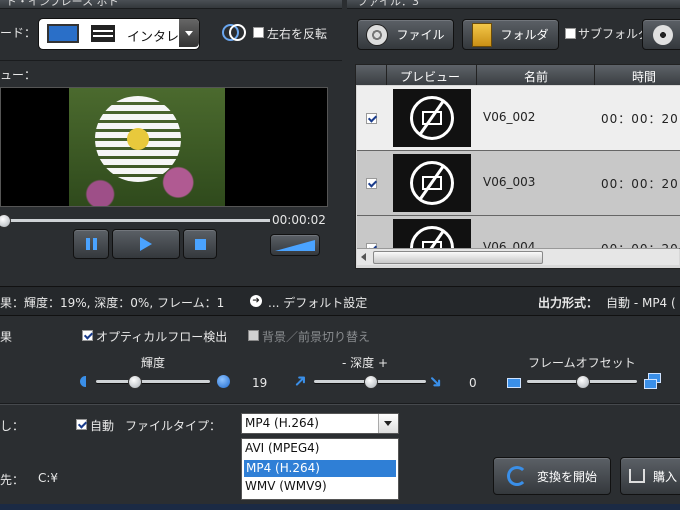 This screenshot has height=510, width=680. I want to click on add-folder-button: フォルダ, so click(510, 34).